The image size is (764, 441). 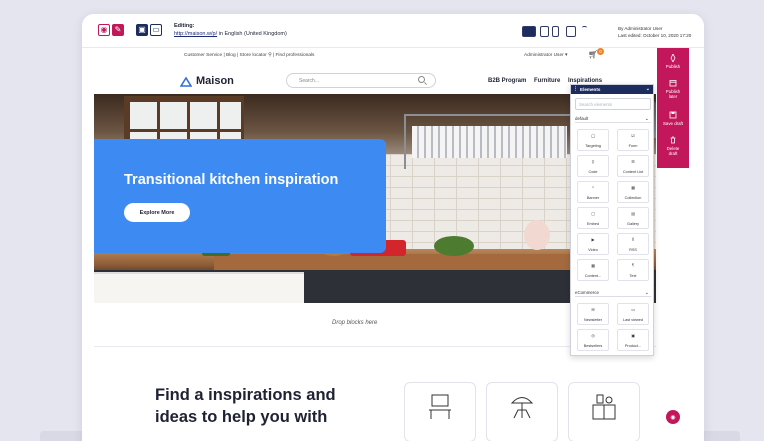 What do you see at coordinates (673, 66) in the screenshot?
I see `publish-label: Publish` at bounding box center [673, 66].